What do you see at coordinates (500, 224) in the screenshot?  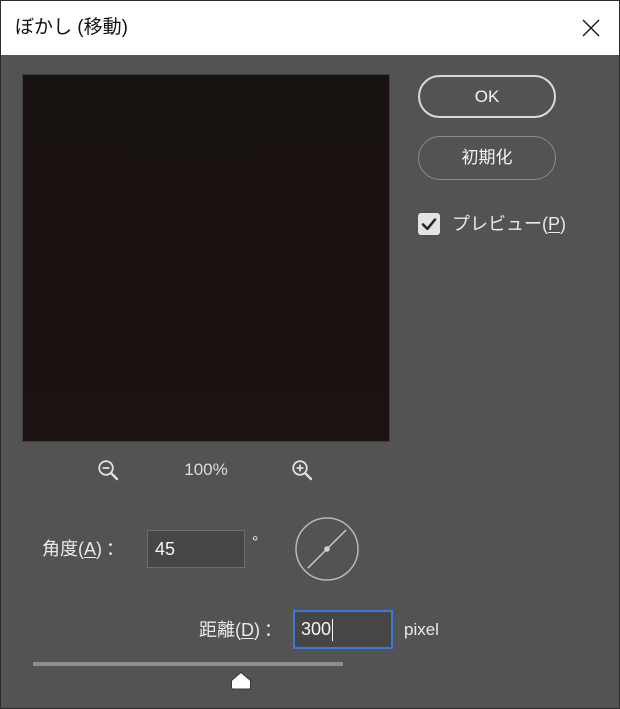 I see `preview-label-text: プレビュー(` at bounding box center [500, 224].